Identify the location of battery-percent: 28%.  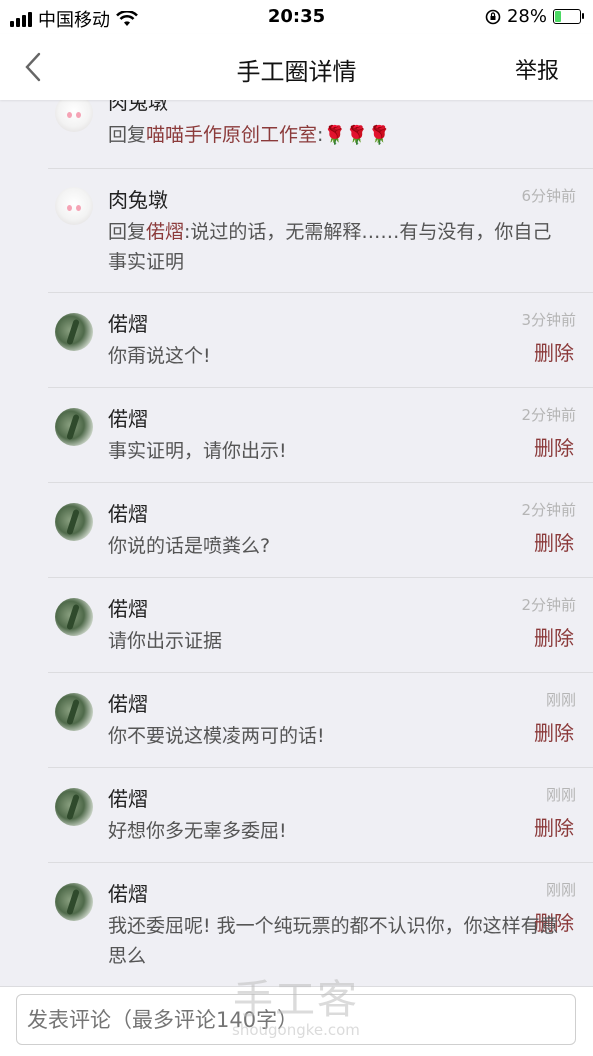
(526, 16).